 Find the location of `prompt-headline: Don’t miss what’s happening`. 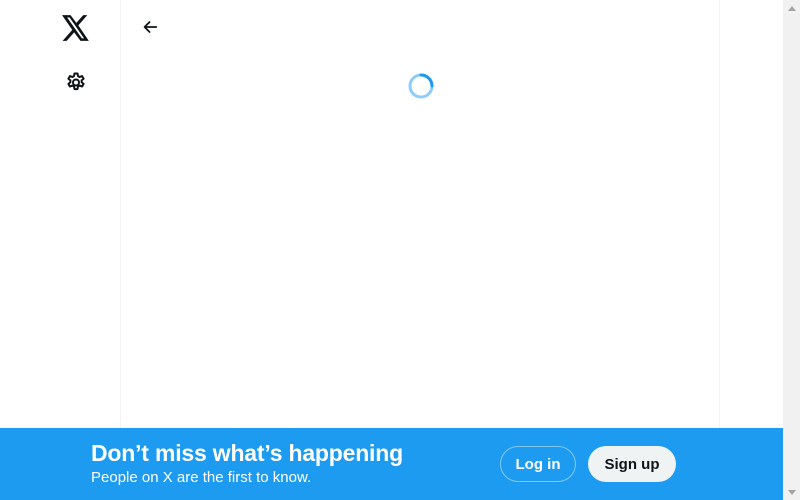

prompt-headline: Don’t miss what’s happening is located at coordinates (247, 453).